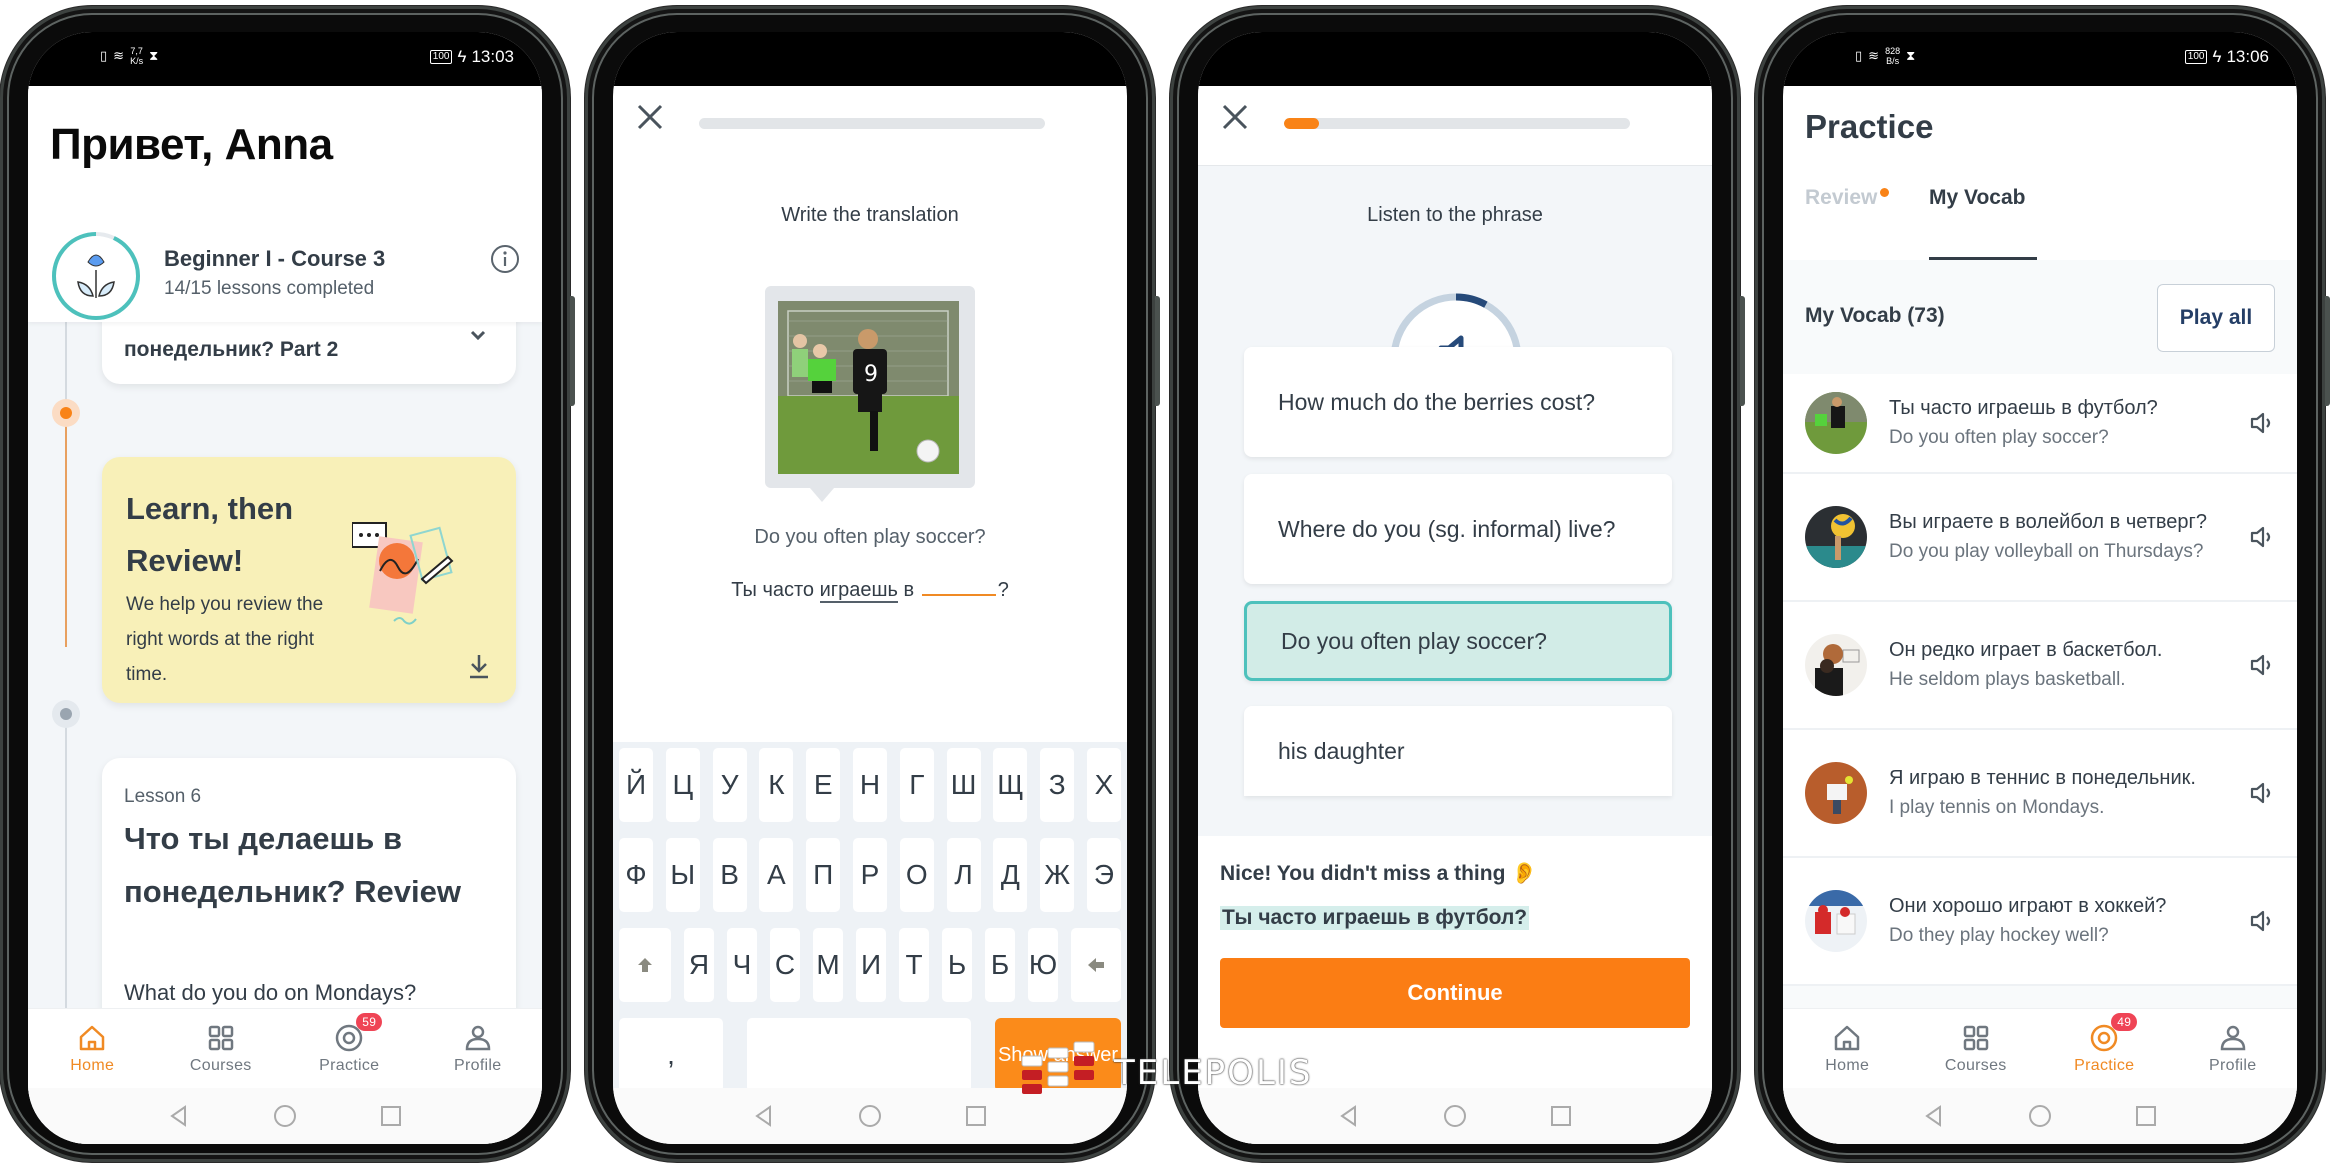 This screenshot has width=2332, height=1164. What do you see at coordinates (1458, 641) in the screenshot?
I see `answer-option-selected: Do you often play soccer?` at bounding box center [1458, 641].